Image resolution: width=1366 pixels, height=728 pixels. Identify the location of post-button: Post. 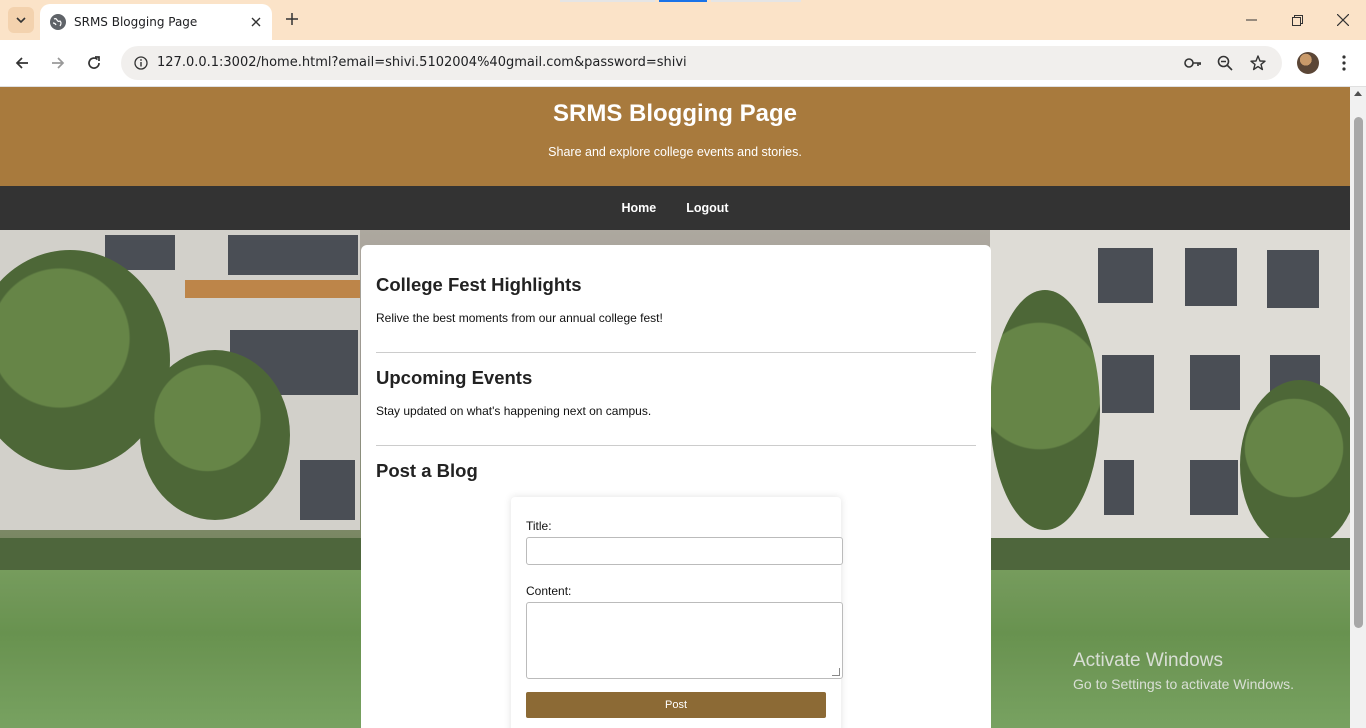
(676, 705).